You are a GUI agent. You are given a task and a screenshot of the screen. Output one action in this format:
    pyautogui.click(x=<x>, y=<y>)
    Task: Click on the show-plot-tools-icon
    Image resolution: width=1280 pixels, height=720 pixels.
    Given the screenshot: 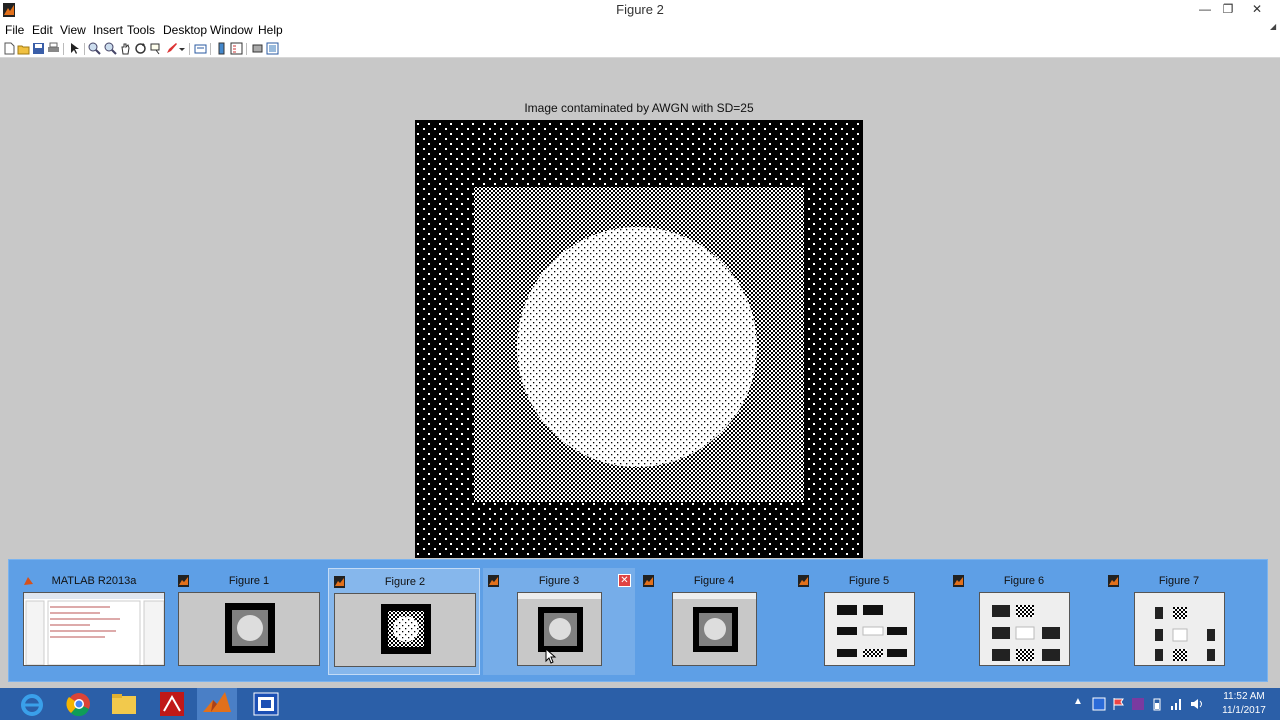 What is the action you would take?
    pyautogui.click(x=272, y=48)
    